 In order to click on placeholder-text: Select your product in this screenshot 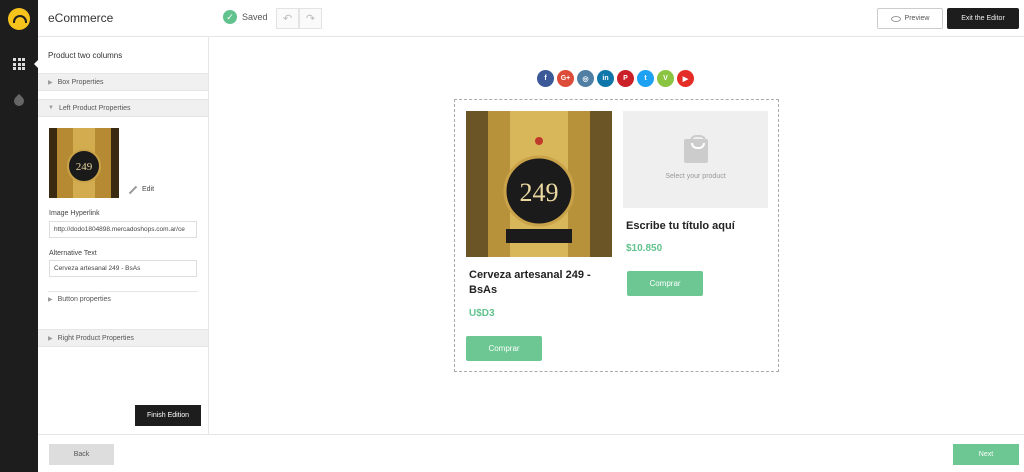, I will do `click(695, 176)`.